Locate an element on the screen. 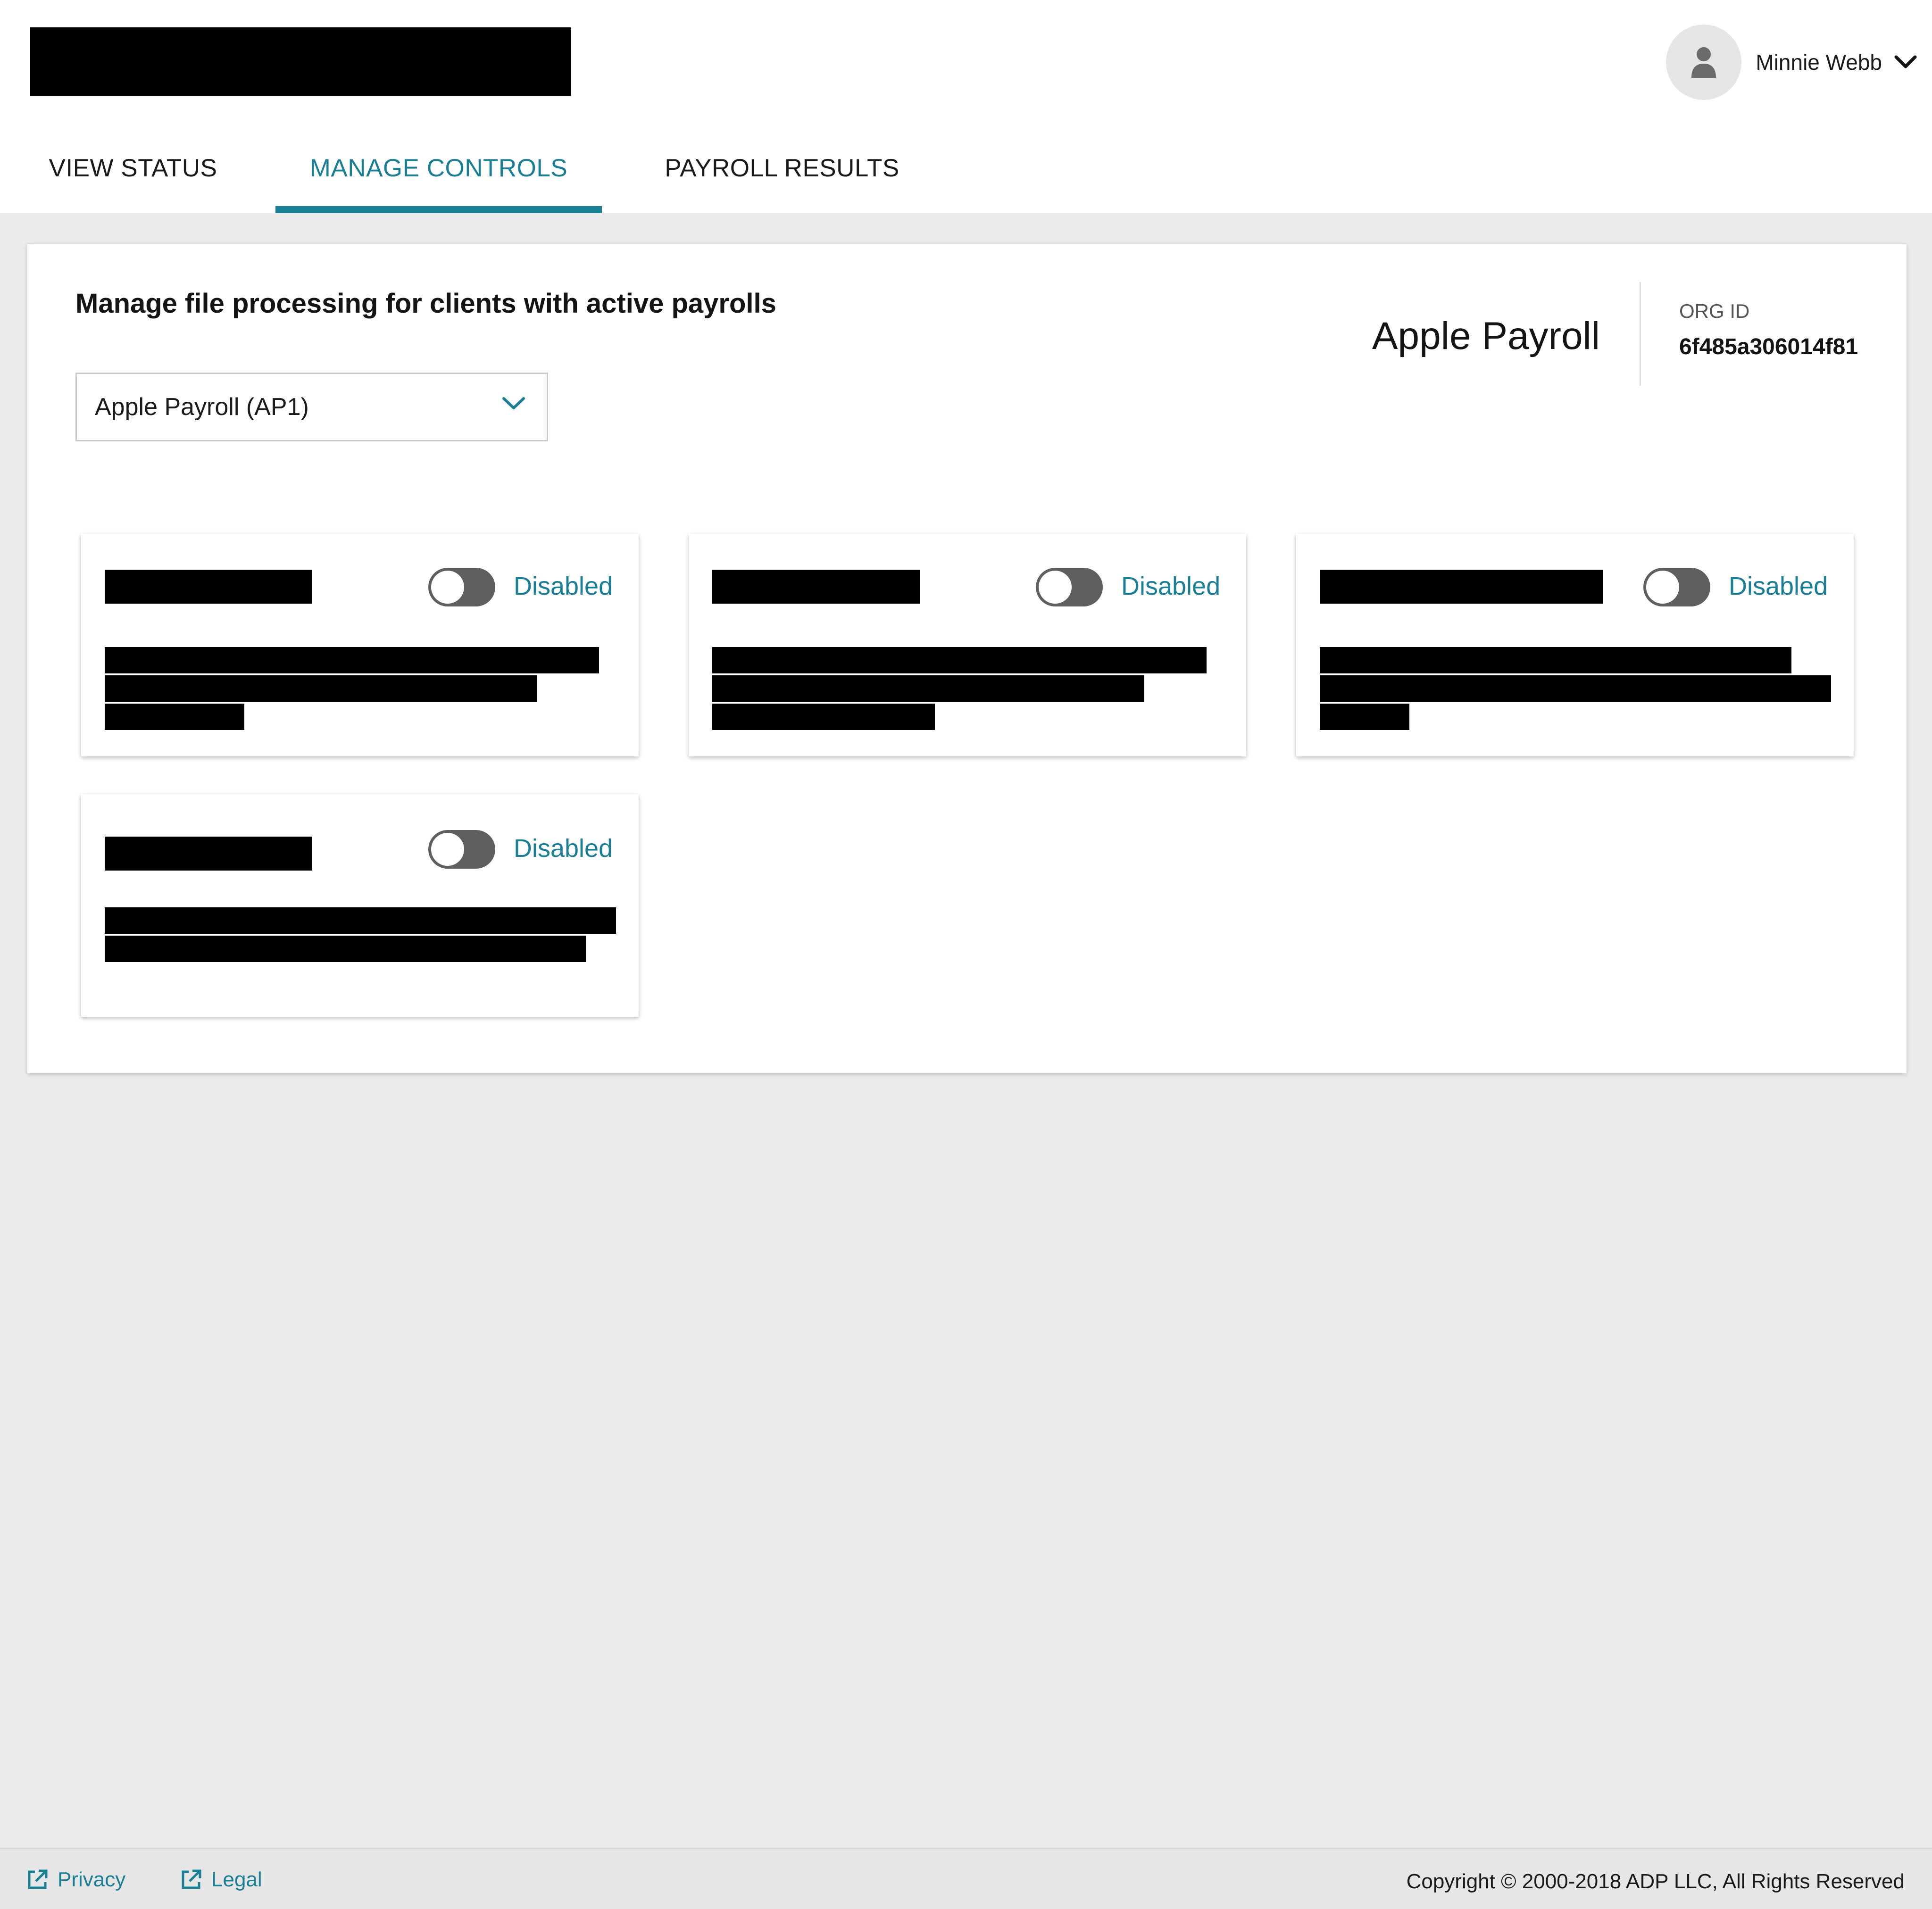 This screenshot has height=1909, width=1932. tab-label: MANAGE CONTROLS is located at coordinates (439, 168).